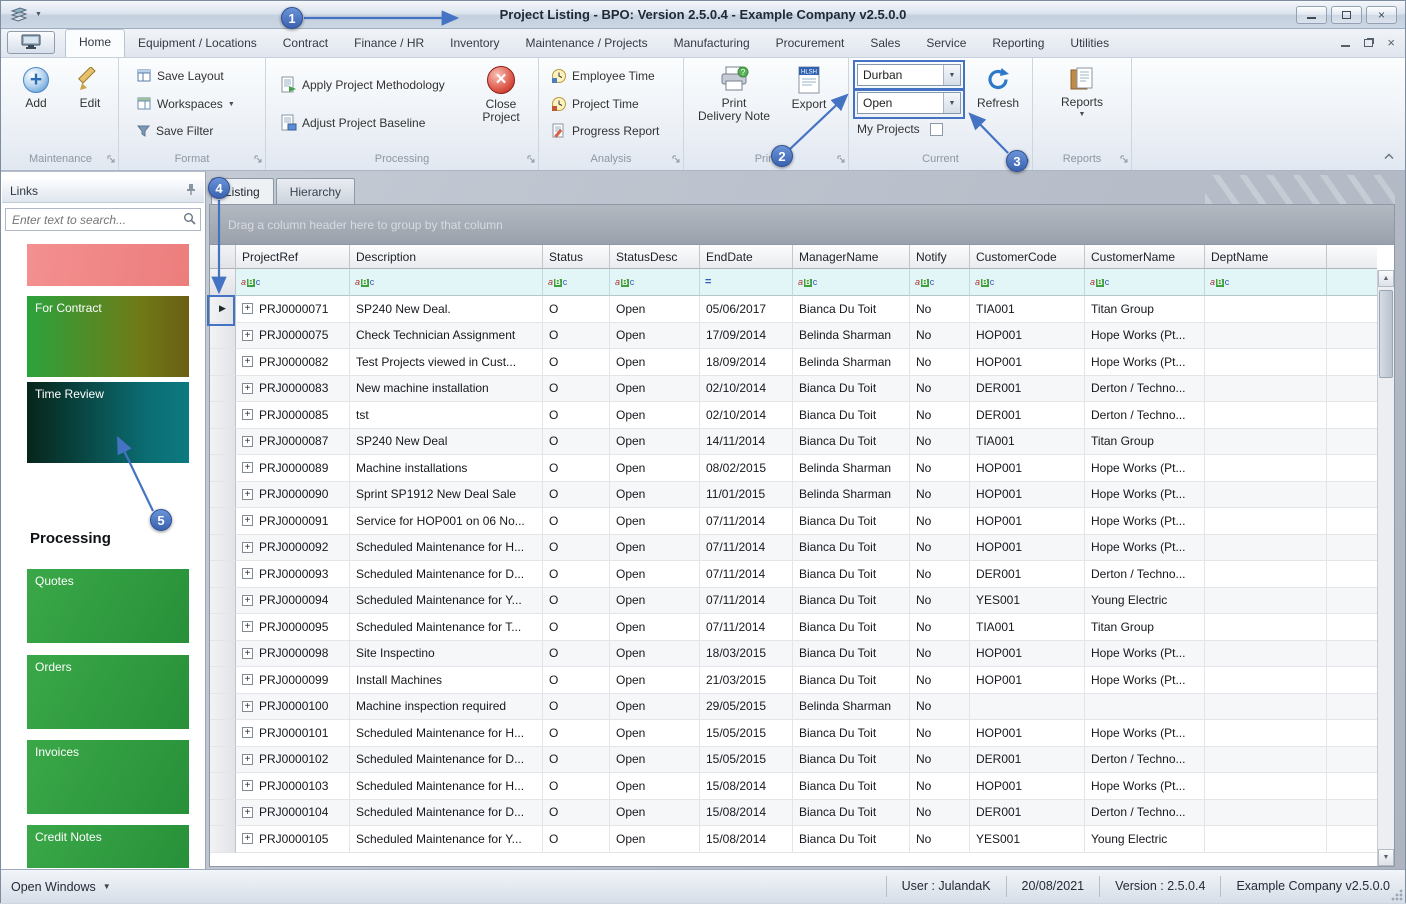 This screenshot has height=904, width=1406. Describe the element at coordinates (293, 680) in the screenshot. I see `cell-projectref: + PRJ0000099` at that location.